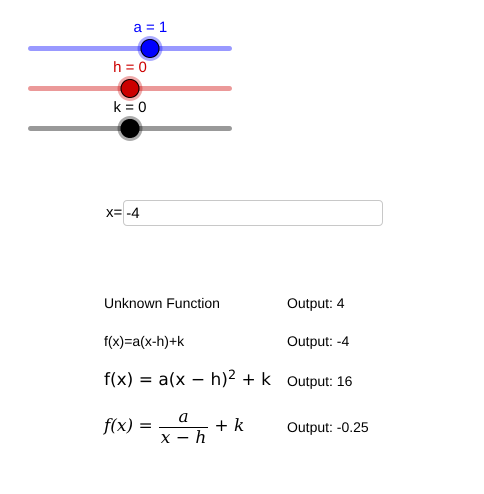 The height and width of the screenshot is (494, 484). What do you see at coordinates (316, 303) in the screenshot?
I see `output-label: Output: 4` at bounding box center [316, 303].